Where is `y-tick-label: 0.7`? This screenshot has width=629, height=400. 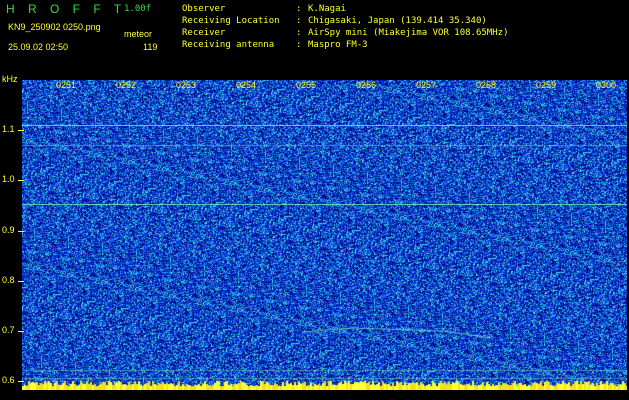 y-tick-label: 0.7 is located at coordinates (8, 330).